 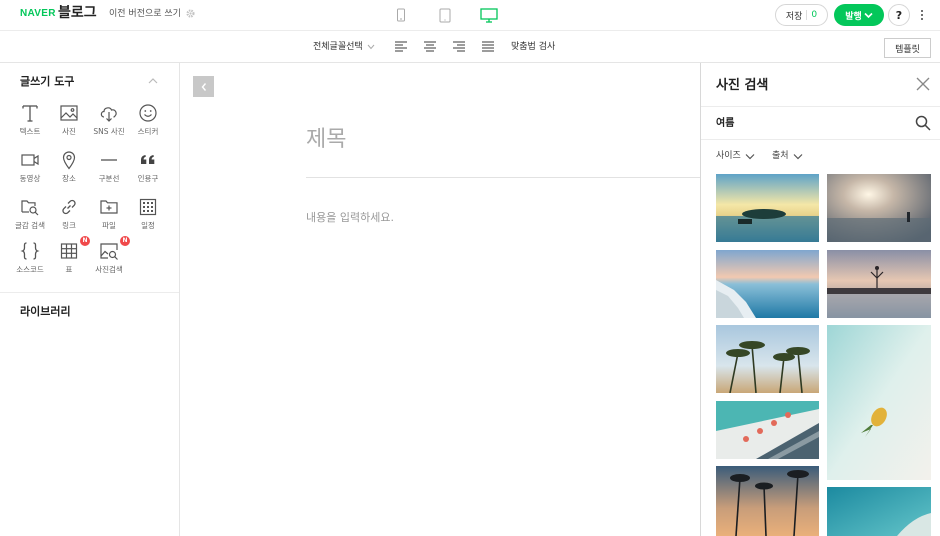 I want to click on blog-logo: 블로그, so click(x=77, y=13).